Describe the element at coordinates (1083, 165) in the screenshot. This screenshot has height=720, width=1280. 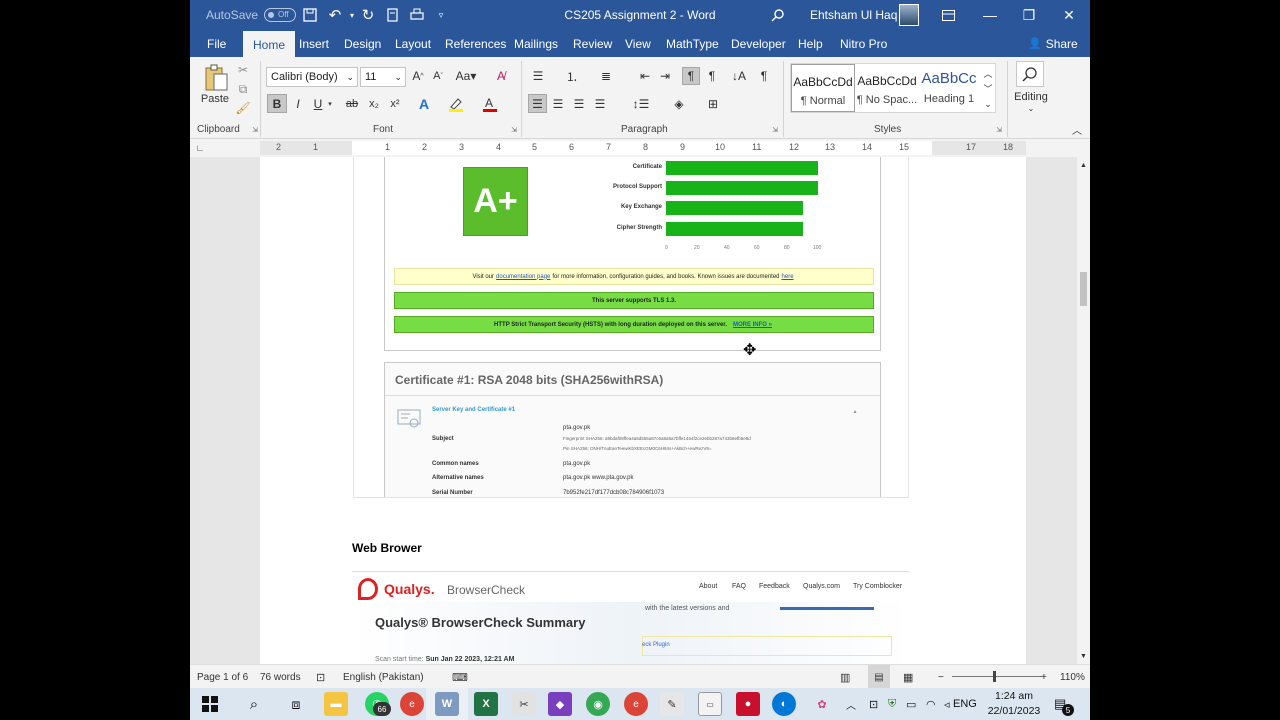
I see `scroll-up-icon: ▲` at that location.